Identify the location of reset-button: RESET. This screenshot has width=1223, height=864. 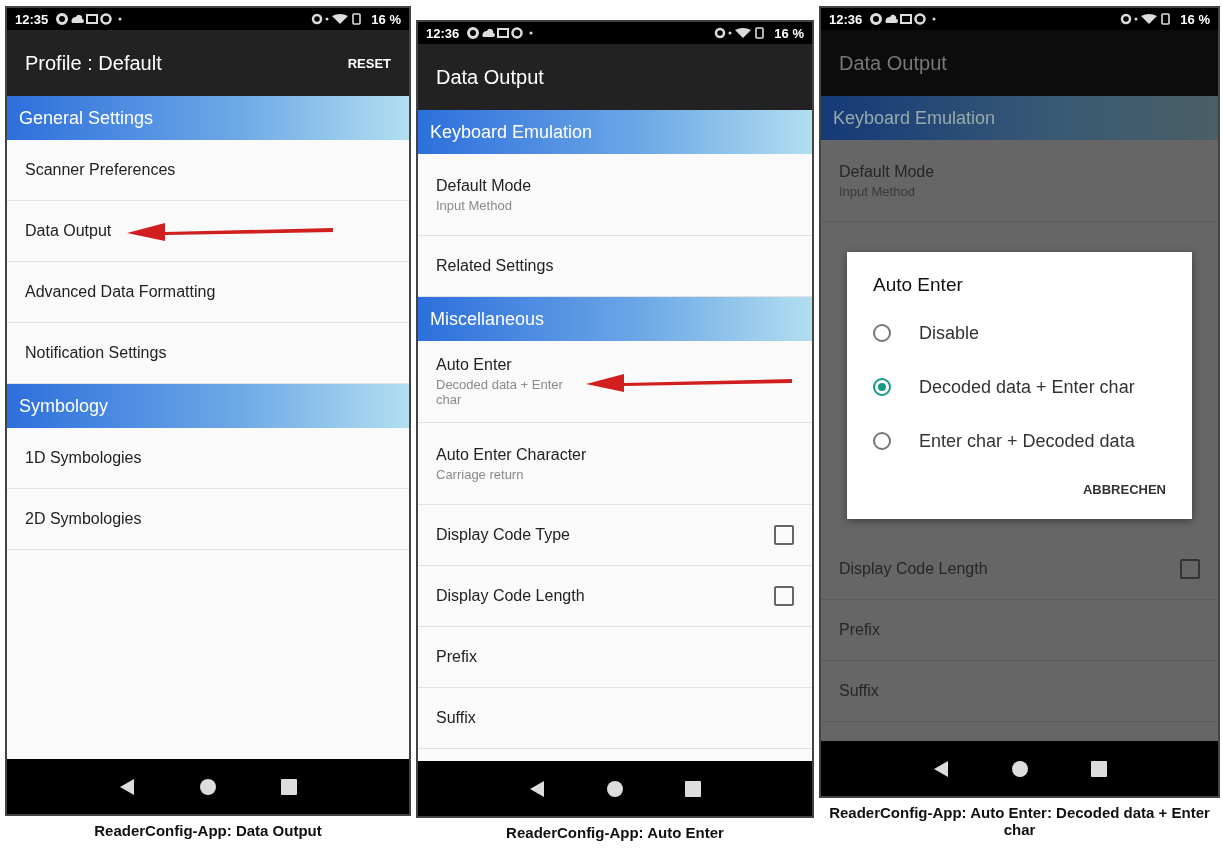
(369, 63).